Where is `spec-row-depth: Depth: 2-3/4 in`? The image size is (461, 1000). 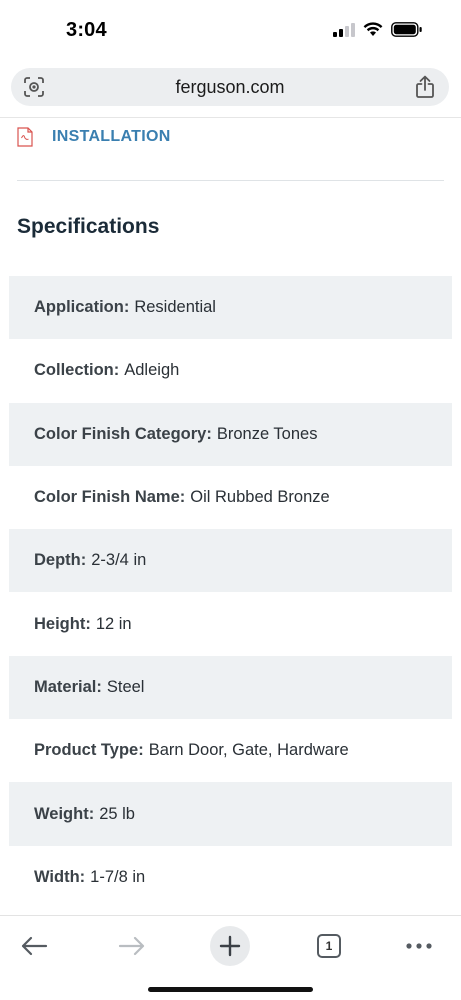
spec-row-depth: Depth: 2-3/4 in is located at coordinates (230, 561).